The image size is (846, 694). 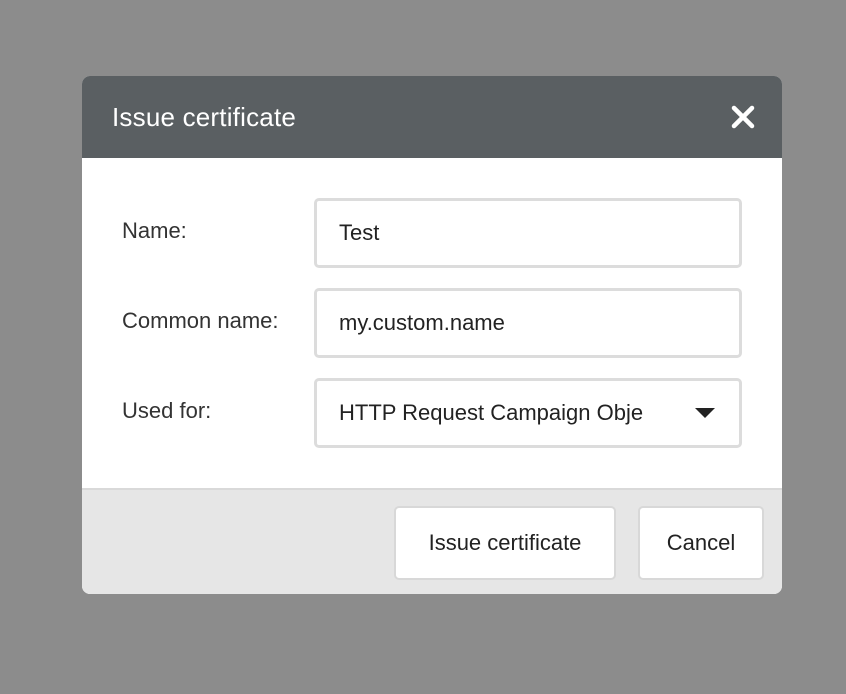 I want to click on used-for-label: Used for:, so click(x=167, y=410).